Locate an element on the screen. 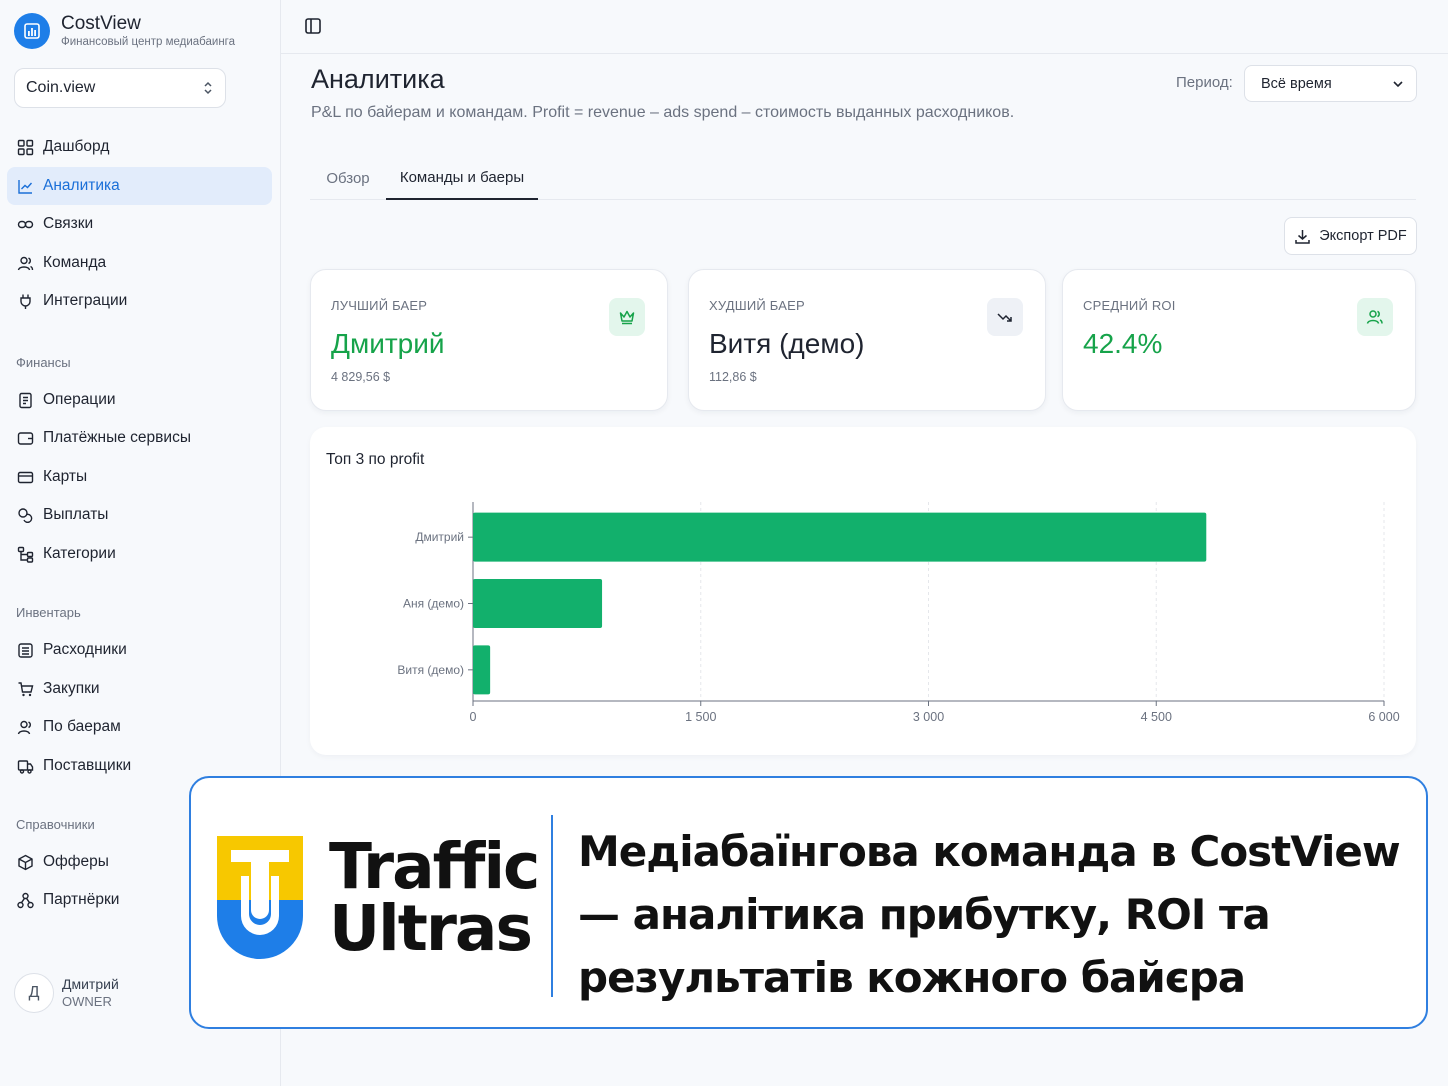  user-profile: Д Дмитрий OWNER is located at coordinates (66, 993).